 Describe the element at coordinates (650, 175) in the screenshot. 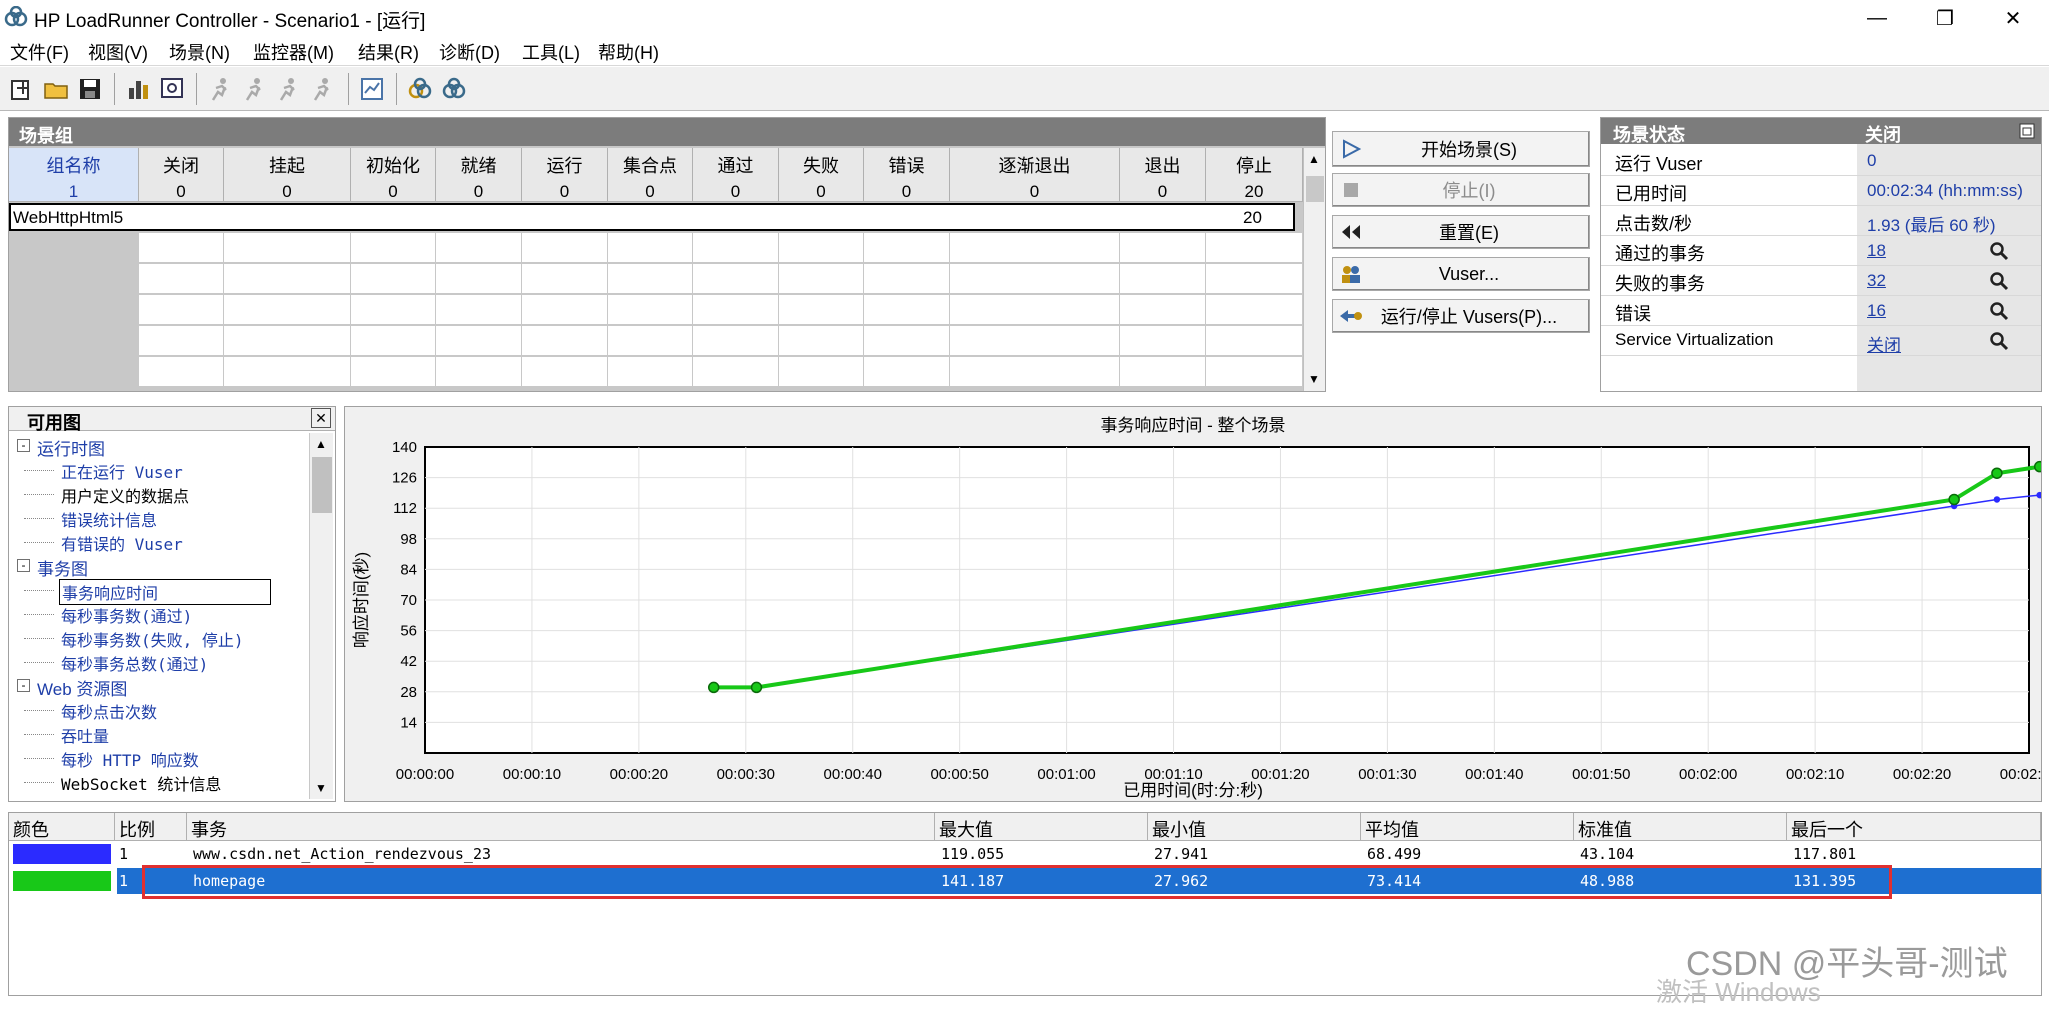

I see `col-rendezvous: 集合点 0` at that location.